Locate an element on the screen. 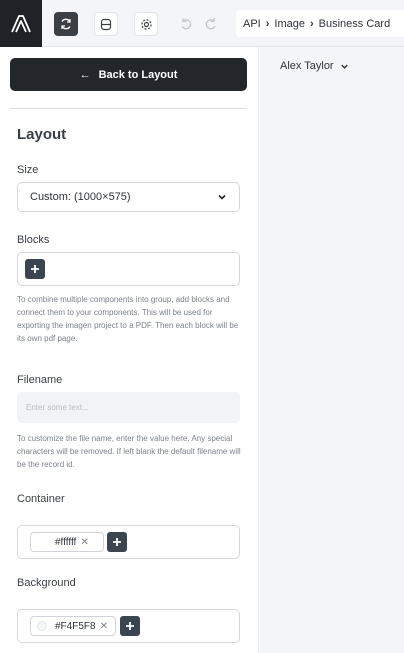  breadcrumb-item-business-card: Business Card is located at coordinates (354, 23).